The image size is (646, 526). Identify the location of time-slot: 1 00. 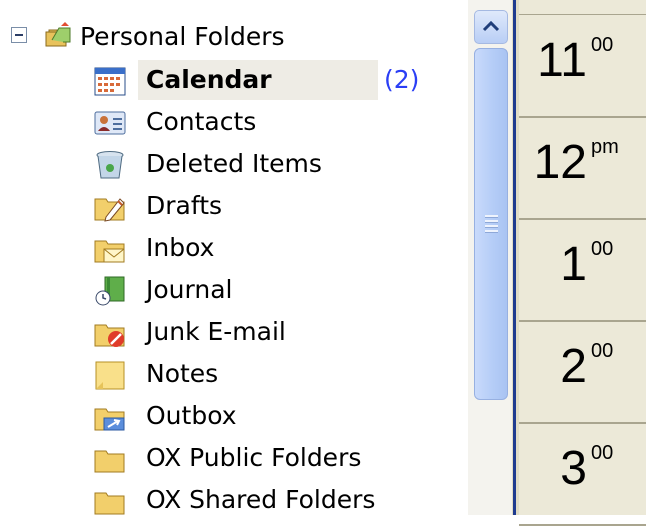
(582, 270).